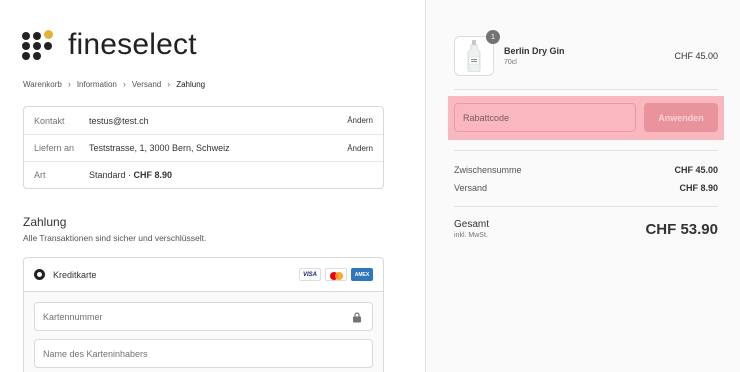 The height and width of the screenshot is (372, 740). I want to click on review-label: Kontakt, so click(49, 120).